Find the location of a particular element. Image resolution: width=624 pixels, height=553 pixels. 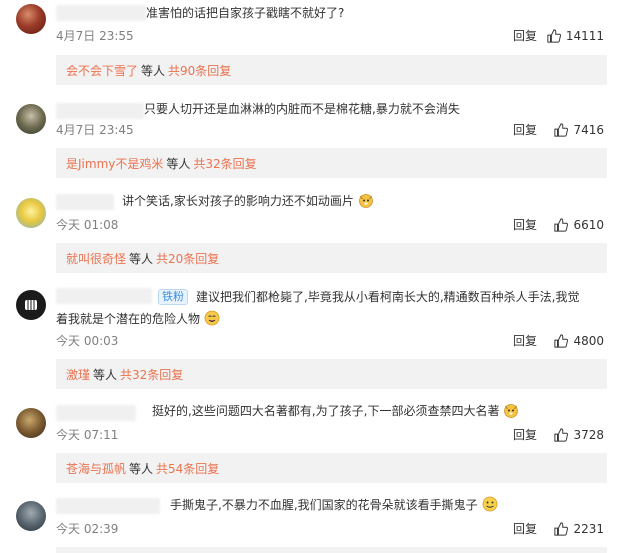

comment-time: 今天 07:11 is located at coordinates (87, 435).